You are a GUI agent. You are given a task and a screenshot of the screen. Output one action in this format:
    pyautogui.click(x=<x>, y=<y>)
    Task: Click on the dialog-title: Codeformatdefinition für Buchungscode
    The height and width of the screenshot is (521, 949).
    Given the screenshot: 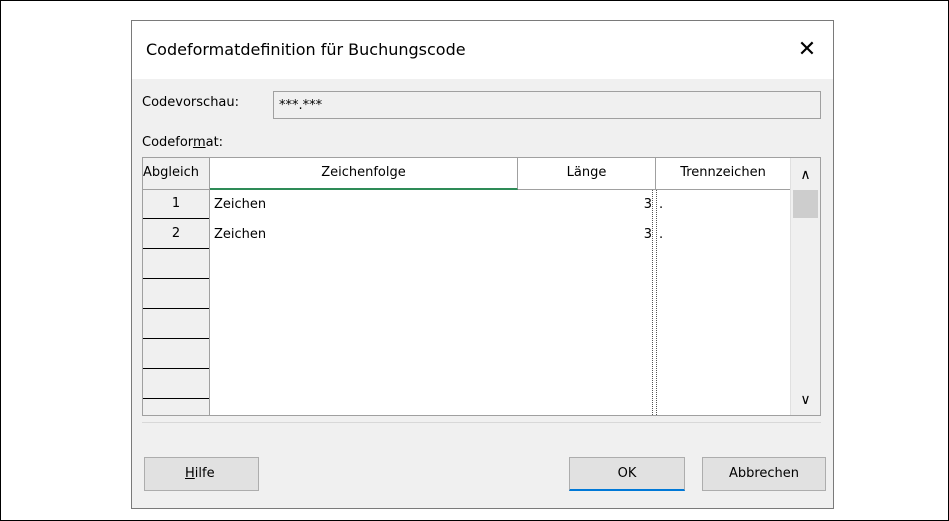 What is the action you would take?
    pyautogui.click(x=306, y=49)
    